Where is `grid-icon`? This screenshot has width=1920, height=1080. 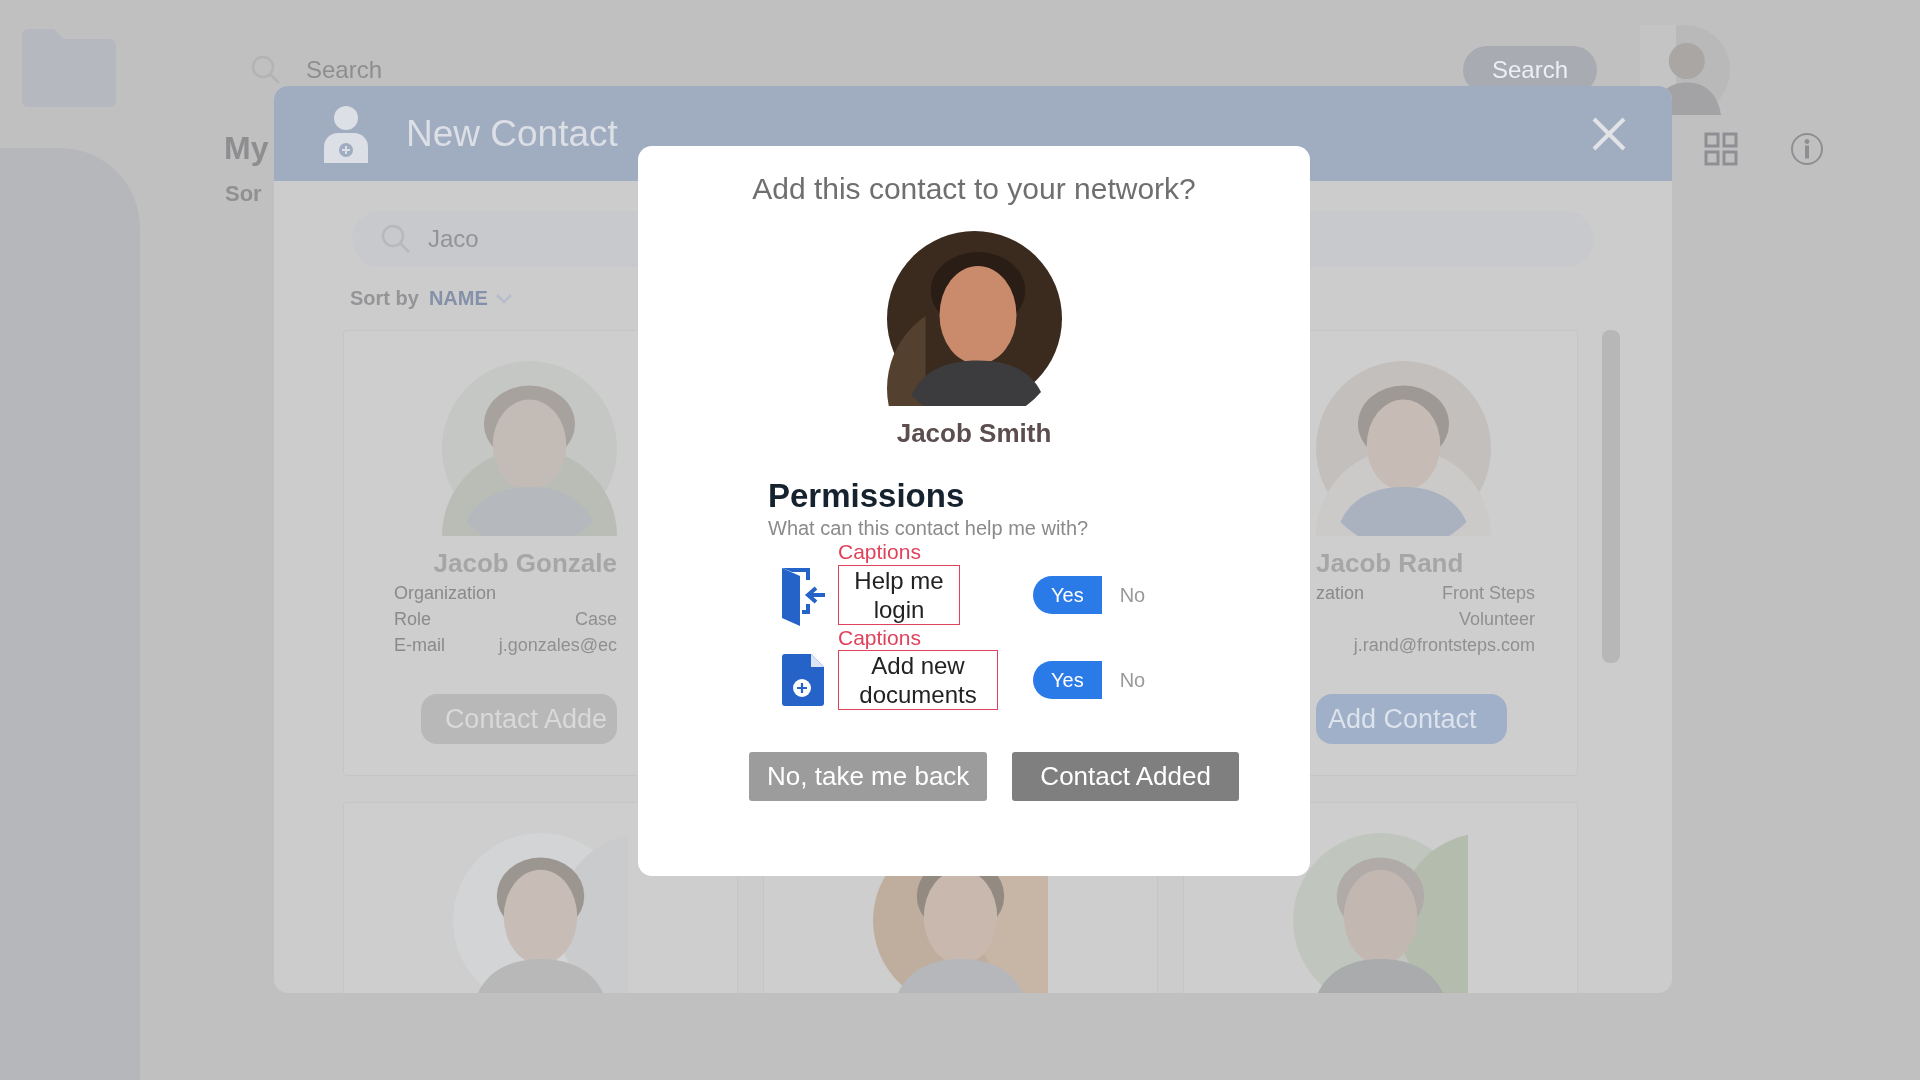
grid-icon is located at coordinates (1721, 148).